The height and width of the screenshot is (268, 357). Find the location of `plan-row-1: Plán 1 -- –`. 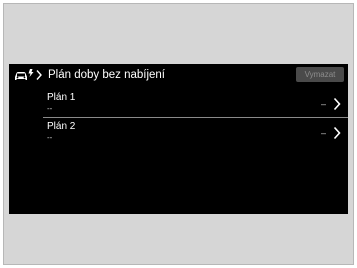

plan-row-1: Plán 1 -- – is located at coordinates (195, 103).